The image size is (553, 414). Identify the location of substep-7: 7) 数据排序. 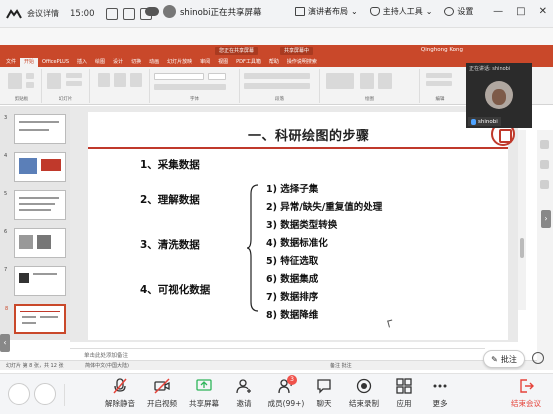
(292, 297).